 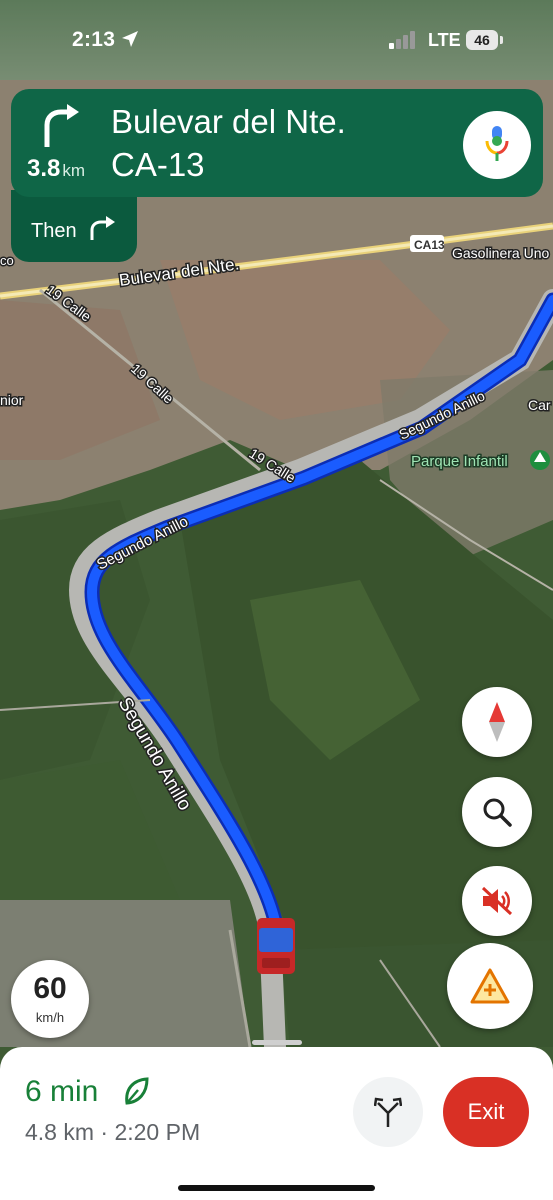 I want to click on turn-distance: 3.8 km, so click(x=56, y=168).